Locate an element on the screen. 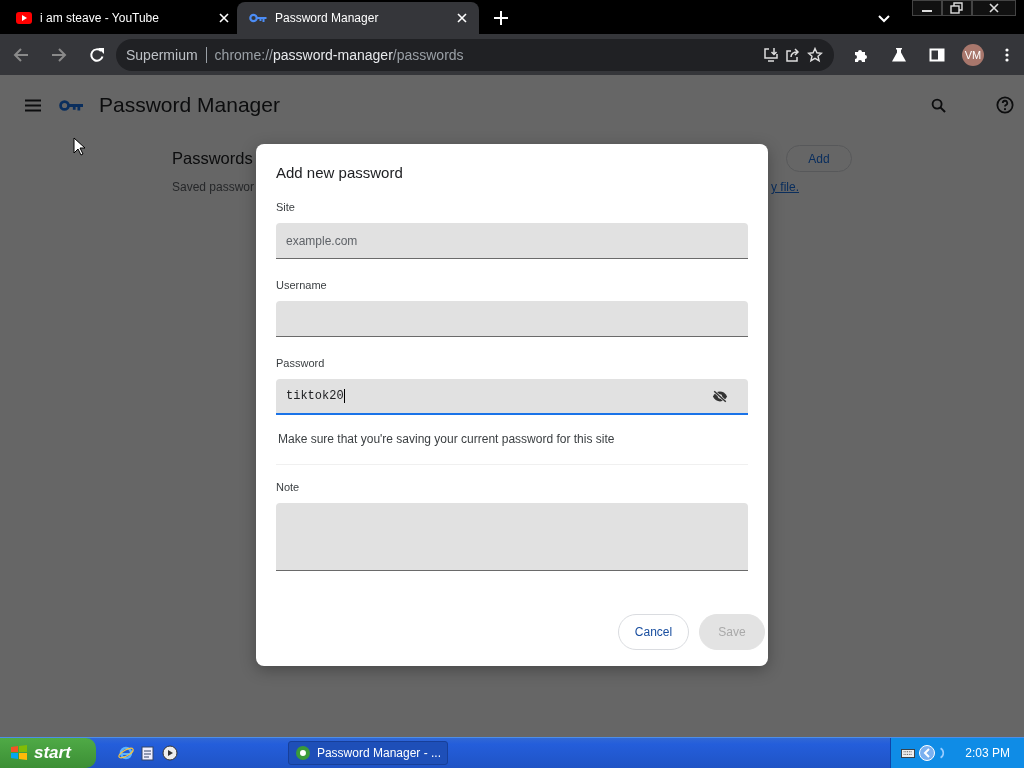  help-icon is located at coordinates (1005, 105).